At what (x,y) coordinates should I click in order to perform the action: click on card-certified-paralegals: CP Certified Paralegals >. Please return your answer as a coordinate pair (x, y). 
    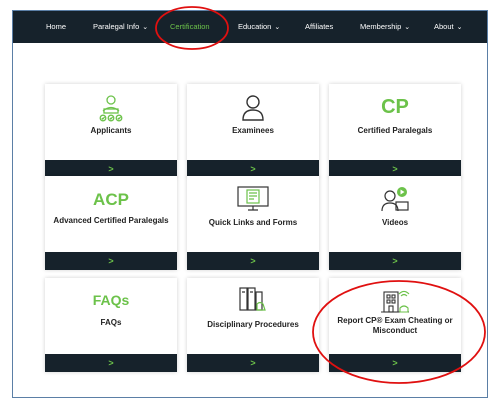
    Looking at the image, I should click on (395, 131).